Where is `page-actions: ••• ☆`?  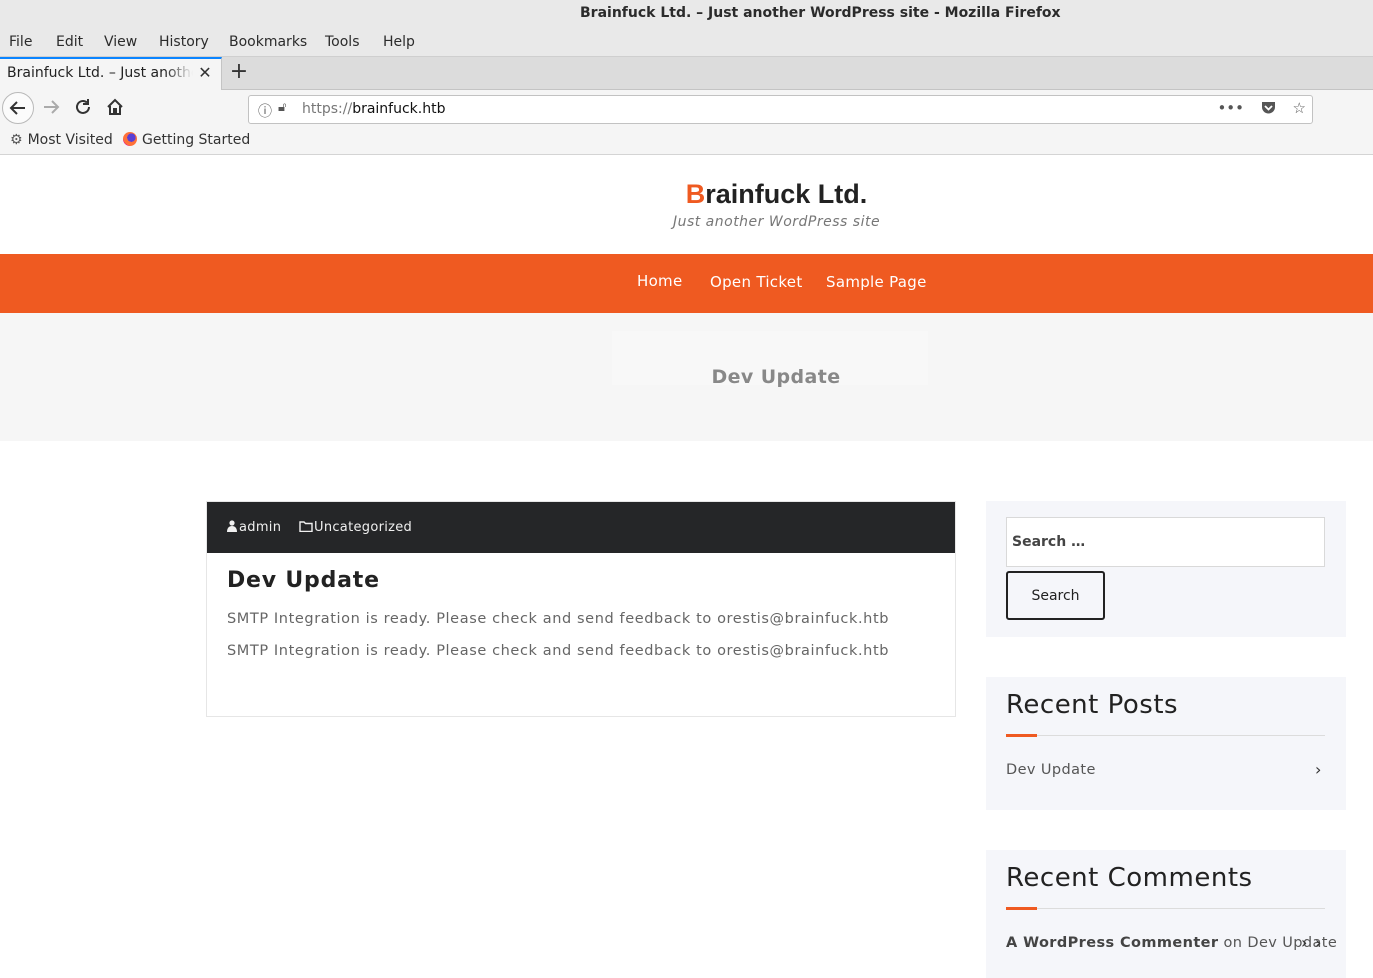
page-actions: ••• ☆ is located at coordinates (1255, 108).